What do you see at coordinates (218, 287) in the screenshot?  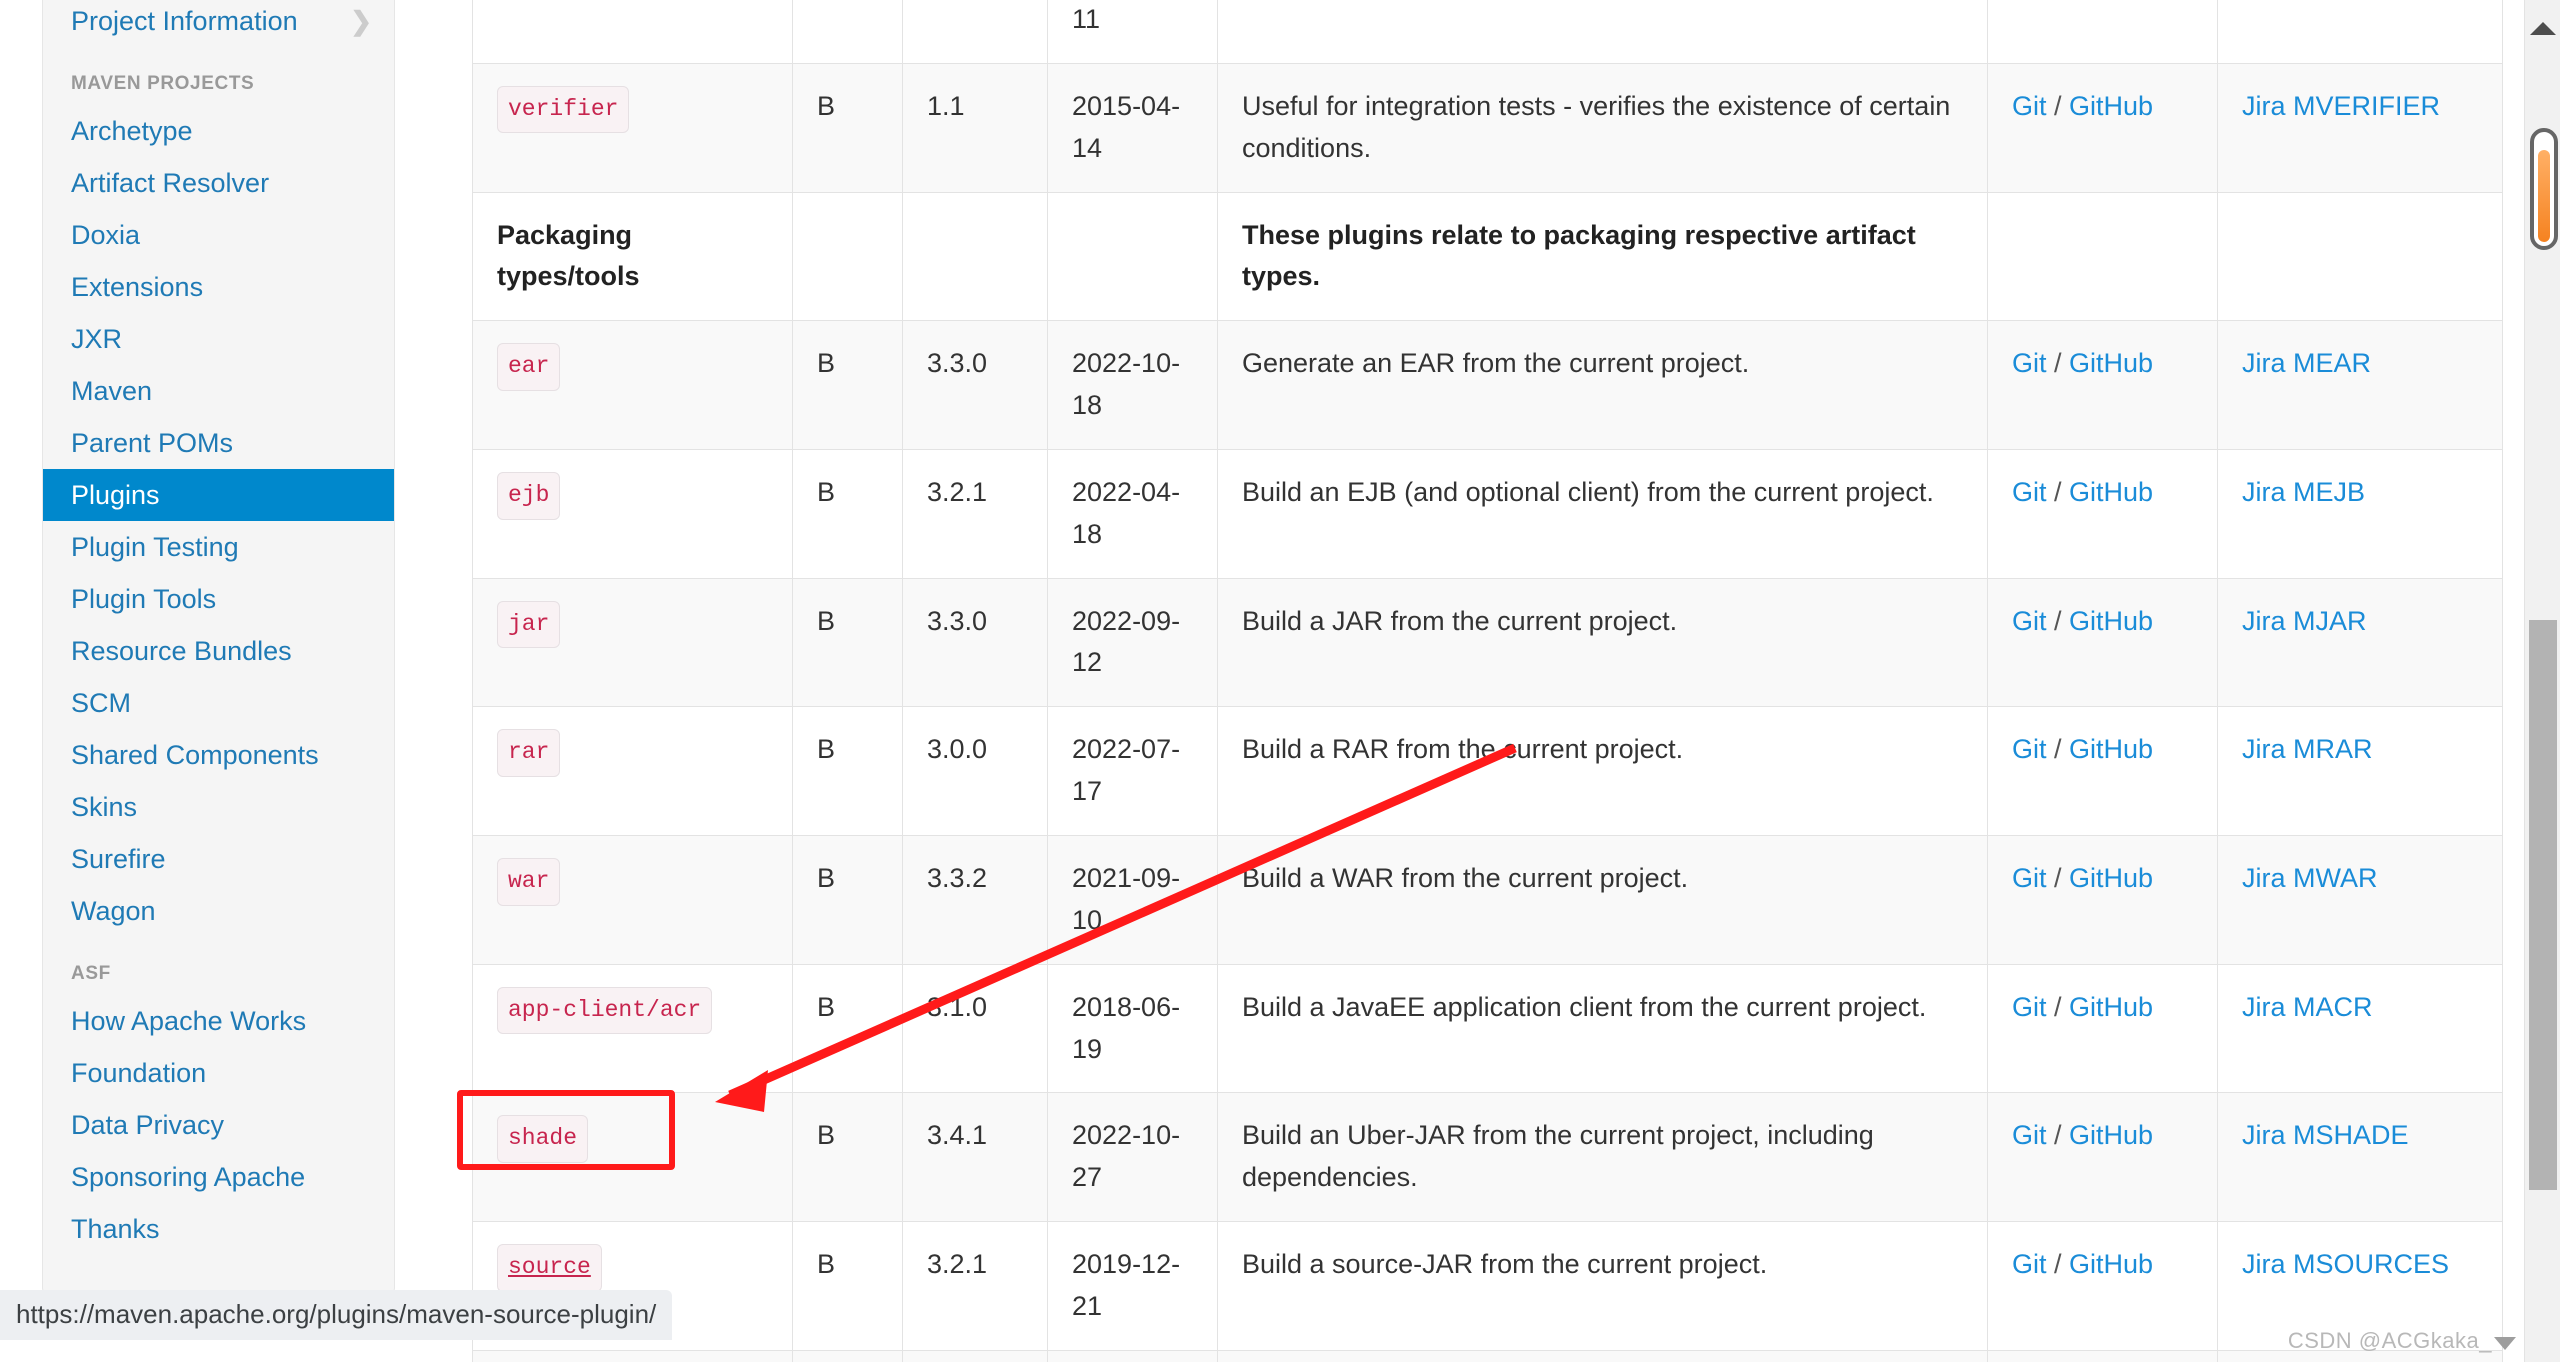 I see `sidebar-item-extensions: Extensions` at bounding box center [218, 287].